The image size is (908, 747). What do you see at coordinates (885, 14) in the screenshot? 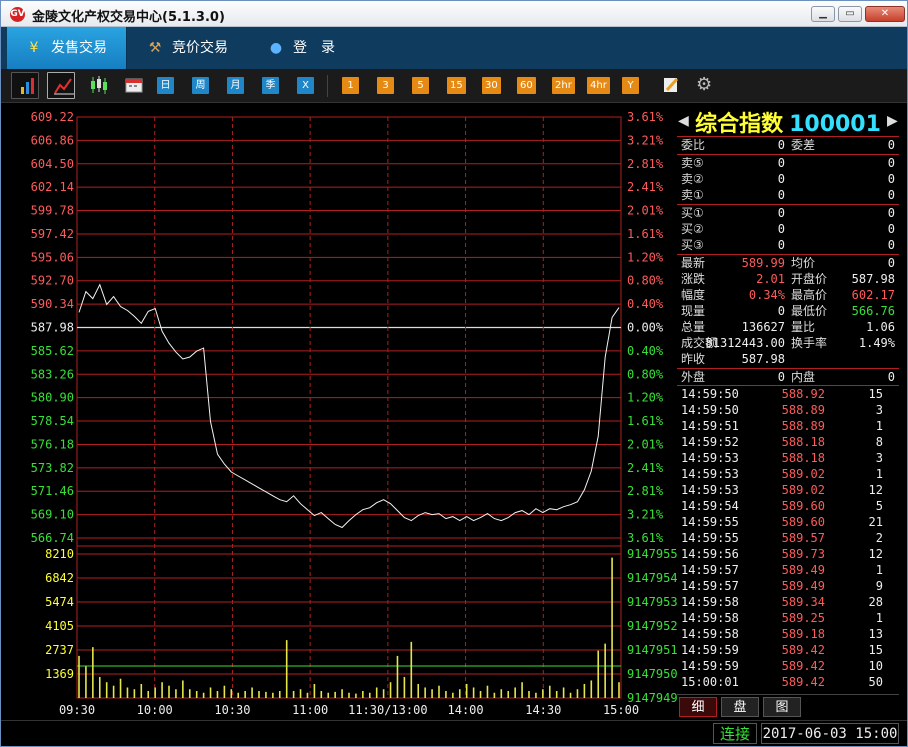
I see `close-button: ✕` at bounding box center [885, 14].